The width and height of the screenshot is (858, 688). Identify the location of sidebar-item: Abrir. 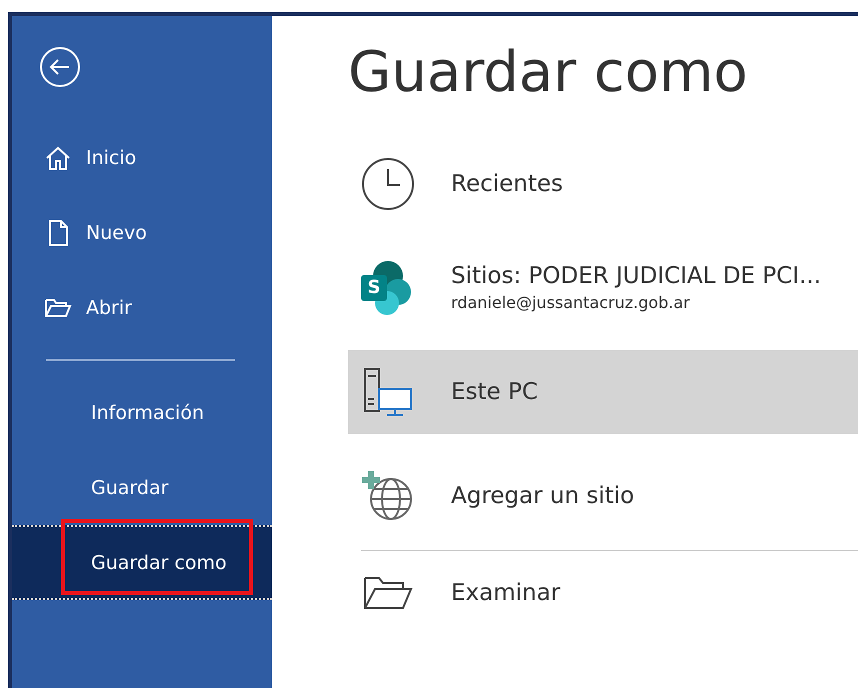
(142, 307).